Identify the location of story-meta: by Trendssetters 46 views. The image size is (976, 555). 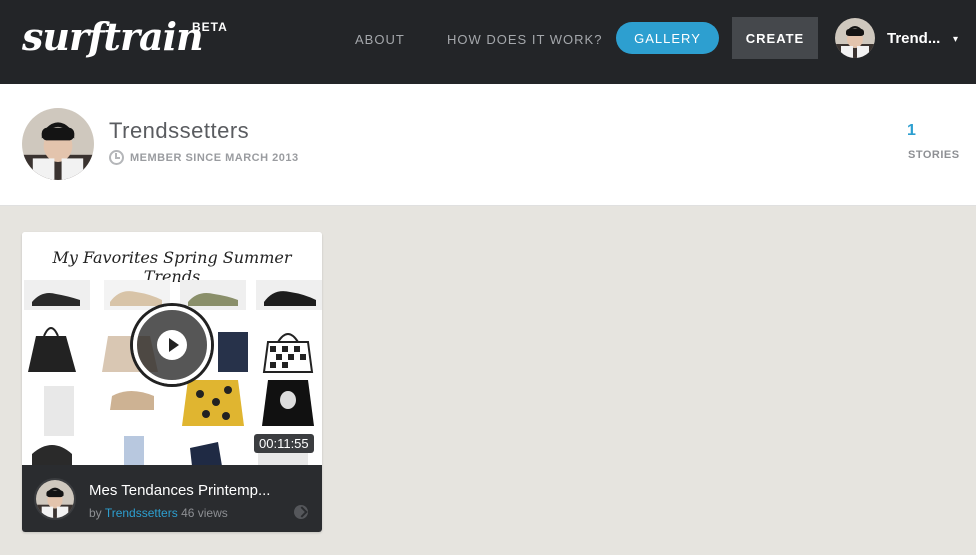
(158, 513).